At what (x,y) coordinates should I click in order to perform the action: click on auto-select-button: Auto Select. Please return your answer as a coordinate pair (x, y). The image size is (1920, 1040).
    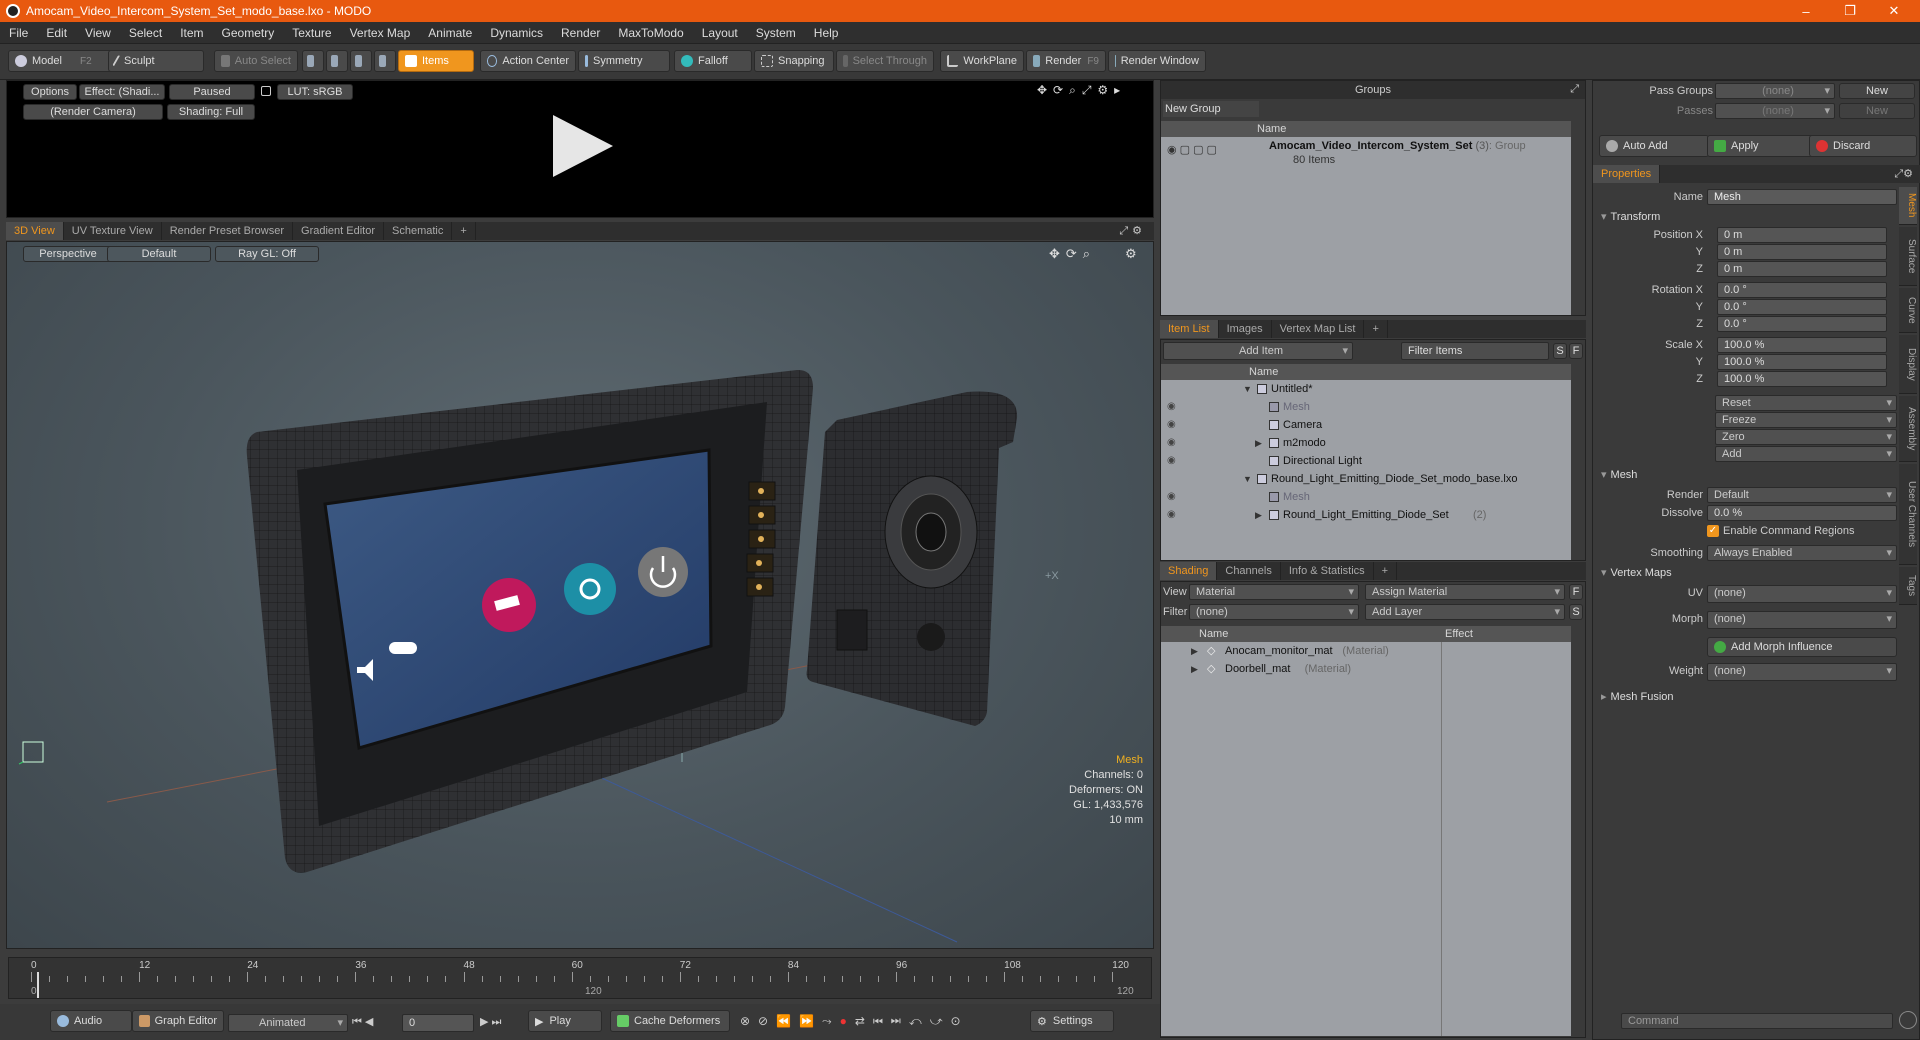
    Looking at the image, I should click on (256, 61).